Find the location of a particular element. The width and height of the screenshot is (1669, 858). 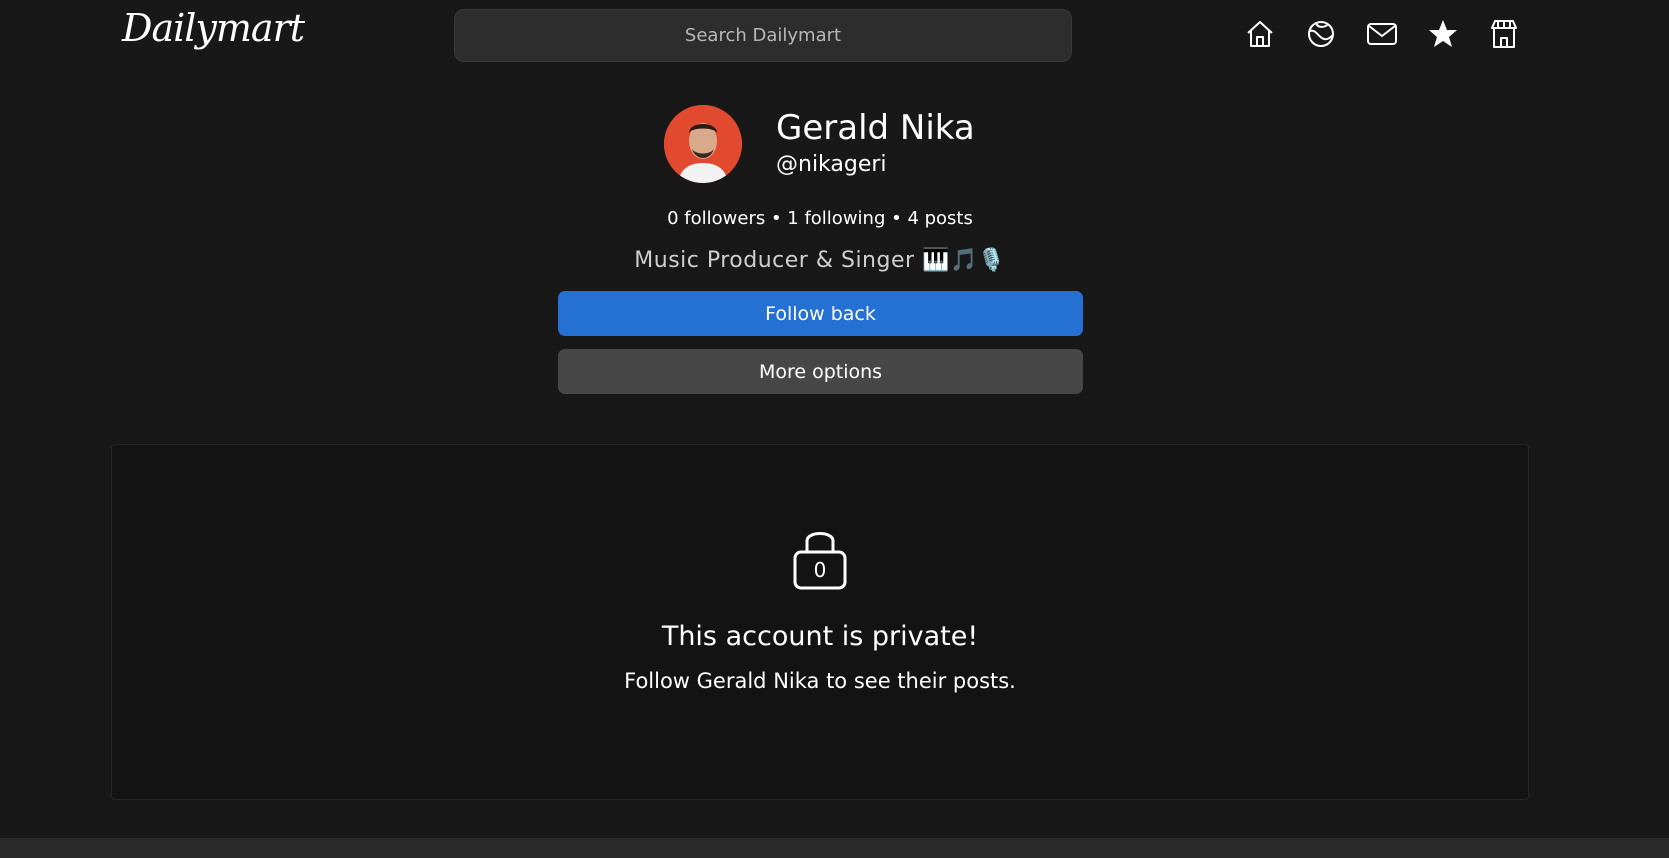

search-input is located at coordinates (763, 35).